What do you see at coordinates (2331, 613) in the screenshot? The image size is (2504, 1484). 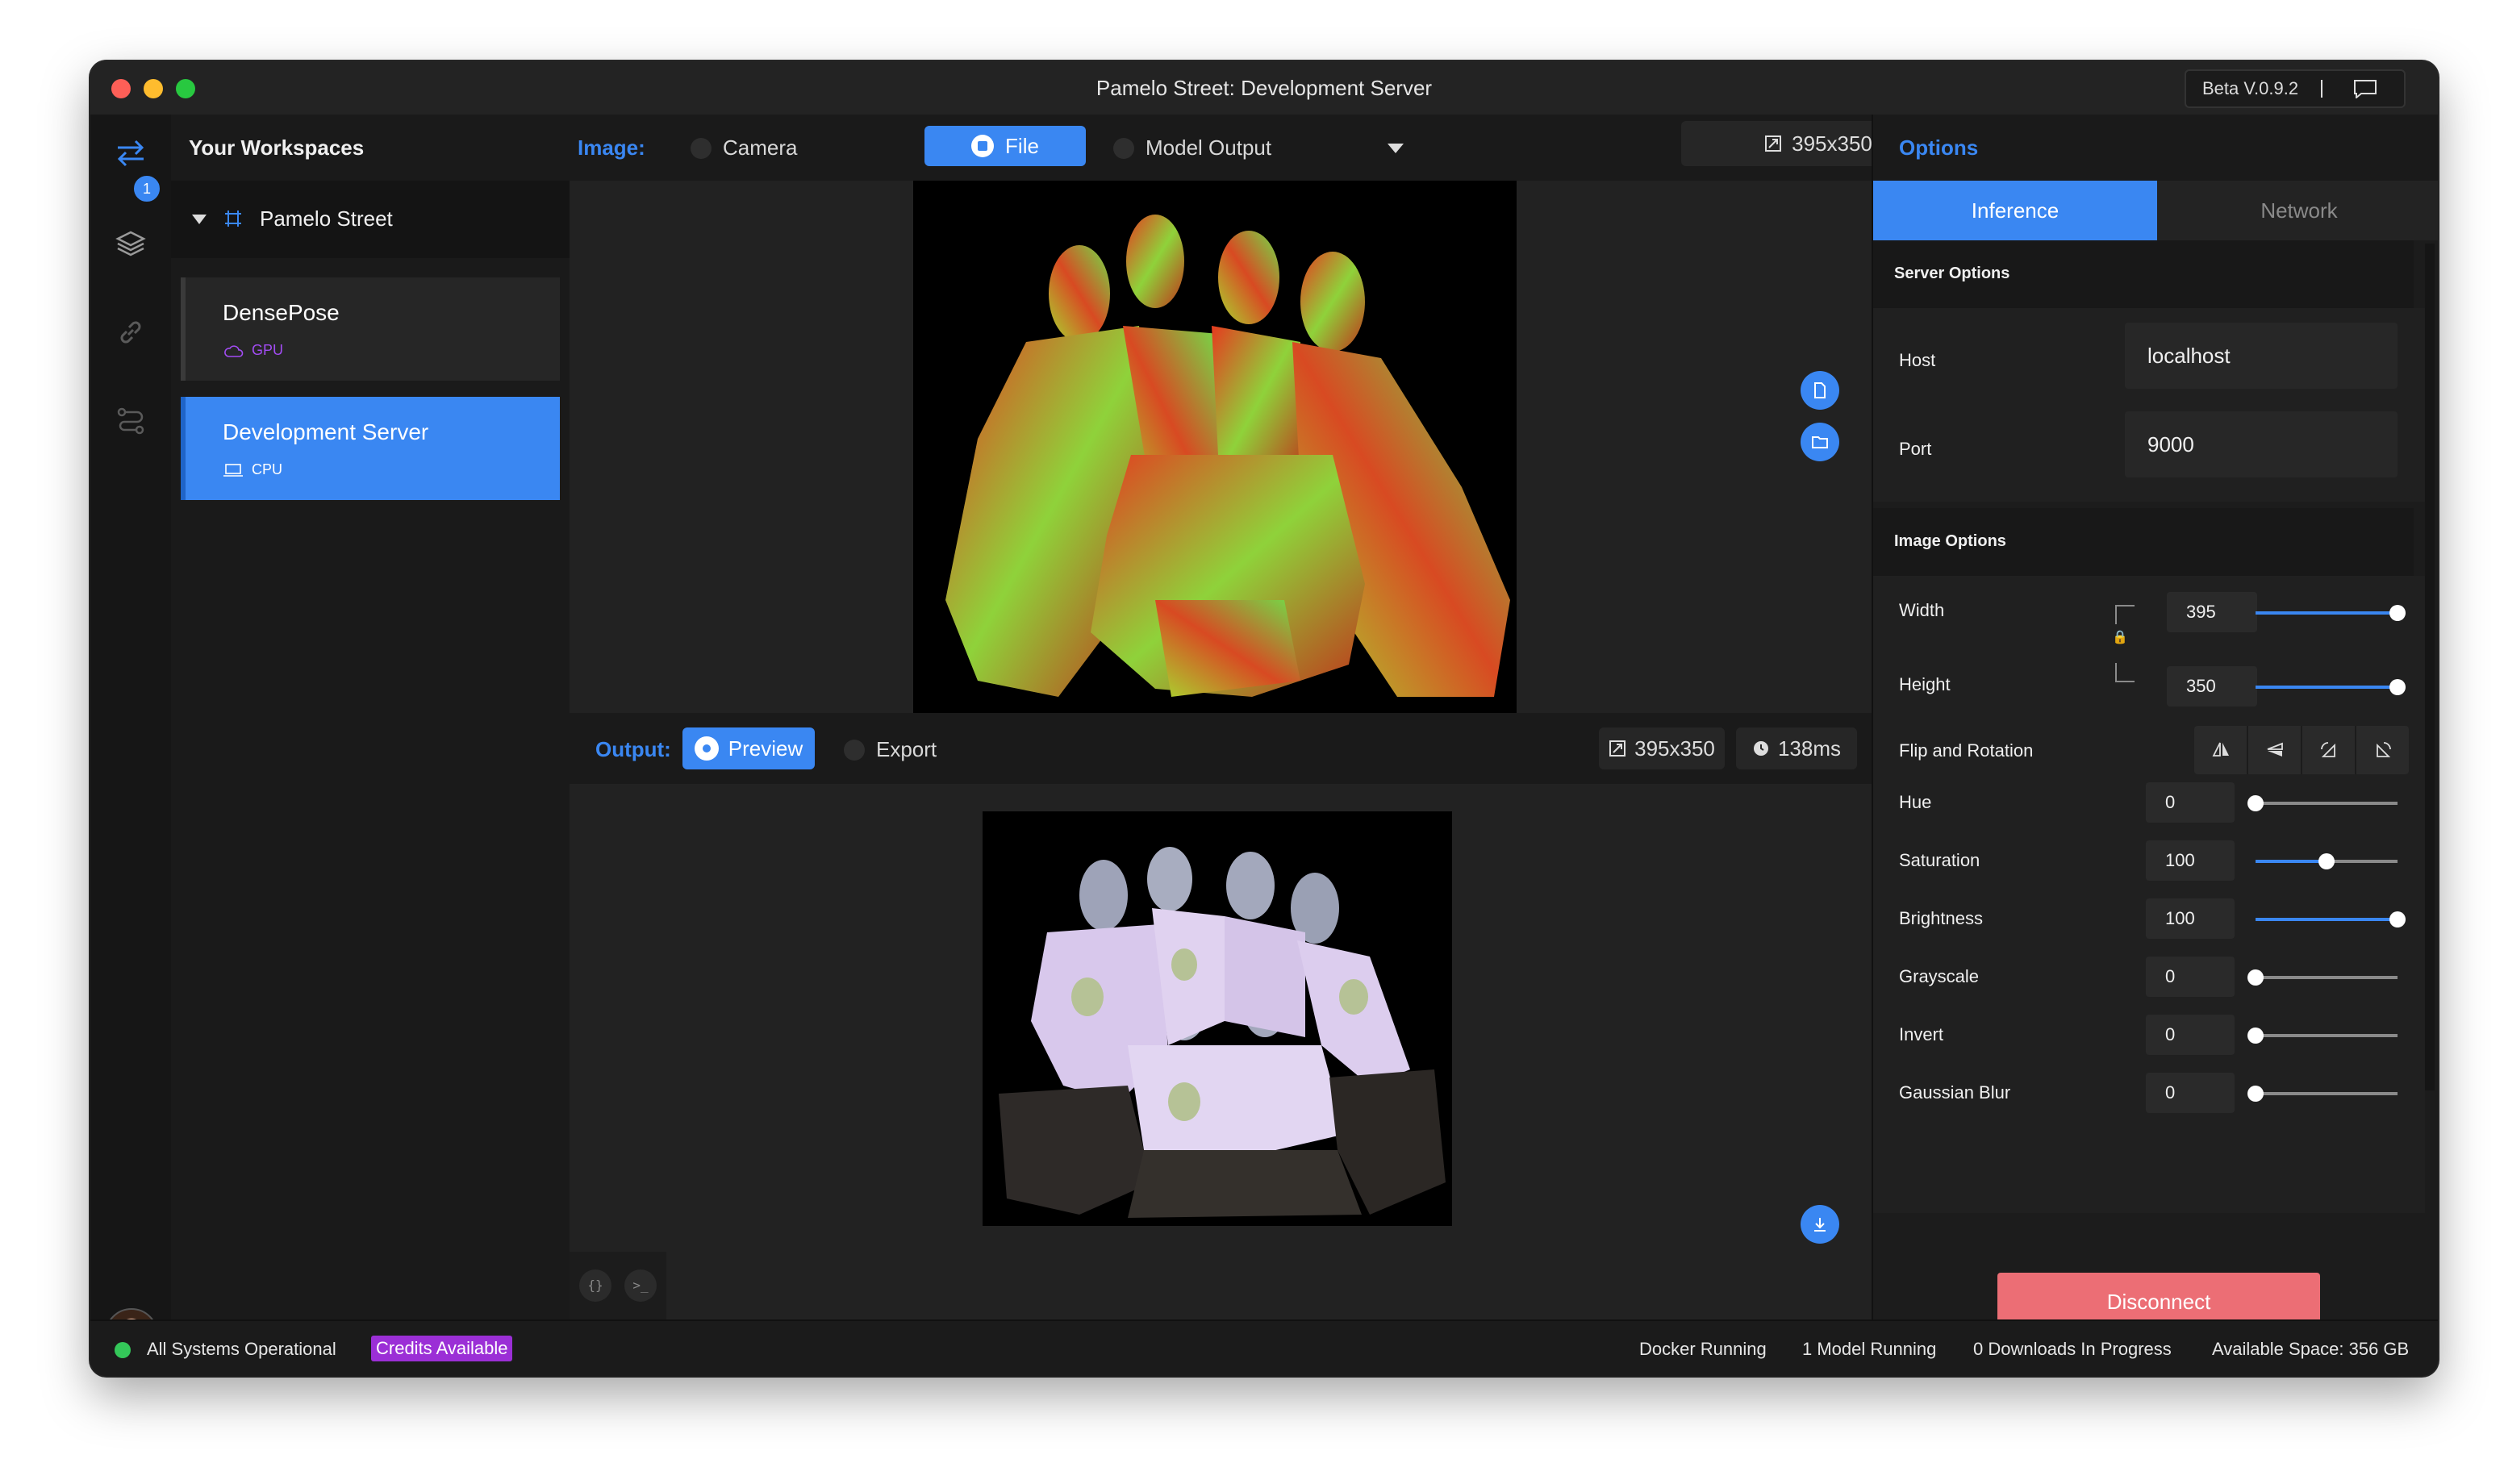 I see `width-slider` at bounding box center [2331, 613].